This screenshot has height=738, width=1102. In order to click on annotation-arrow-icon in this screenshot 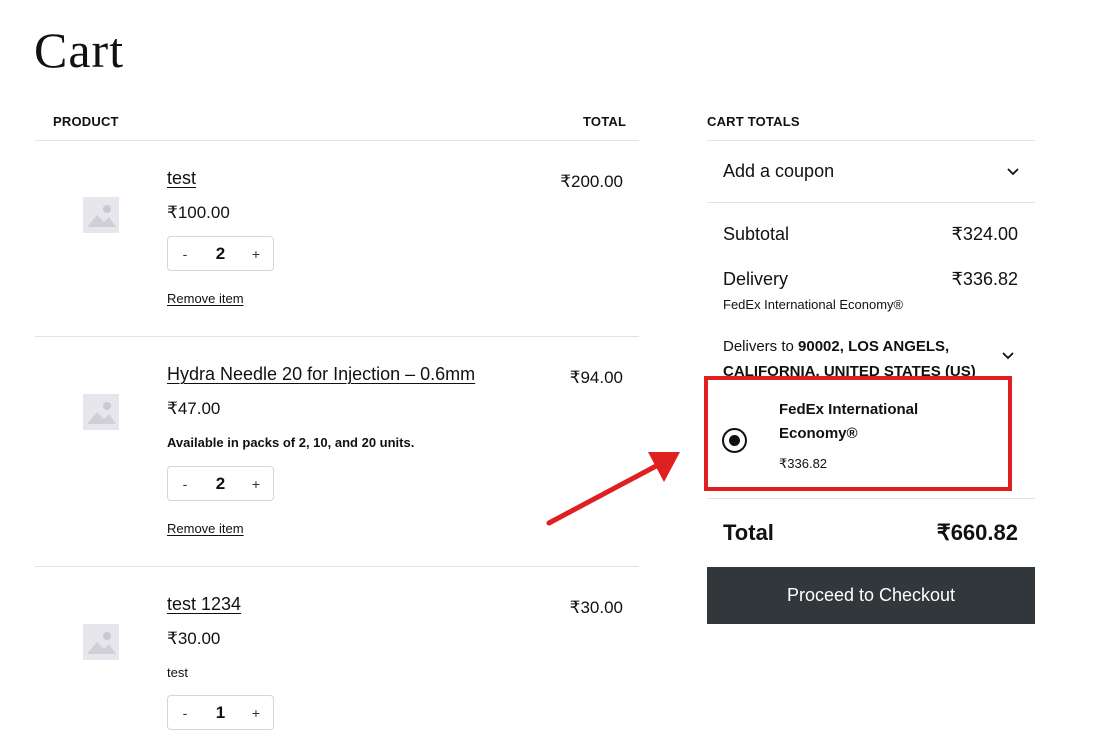, I will do `click(613, 489)`.